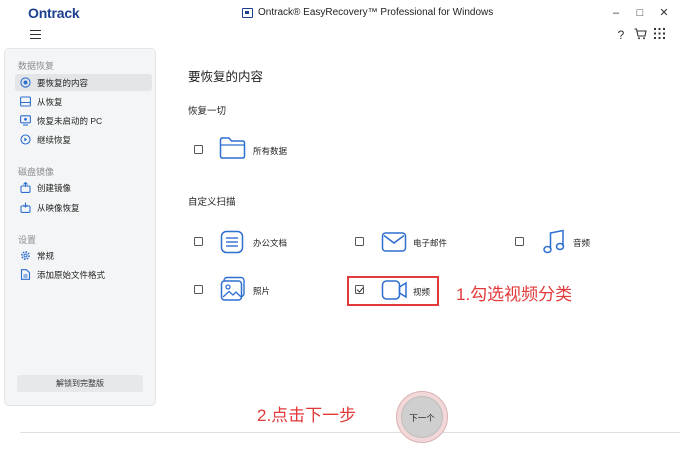  What do you see at coordinates (616, 13) in the screenshot?
I see `minimize-button: –` at bounding box center [616, 13].